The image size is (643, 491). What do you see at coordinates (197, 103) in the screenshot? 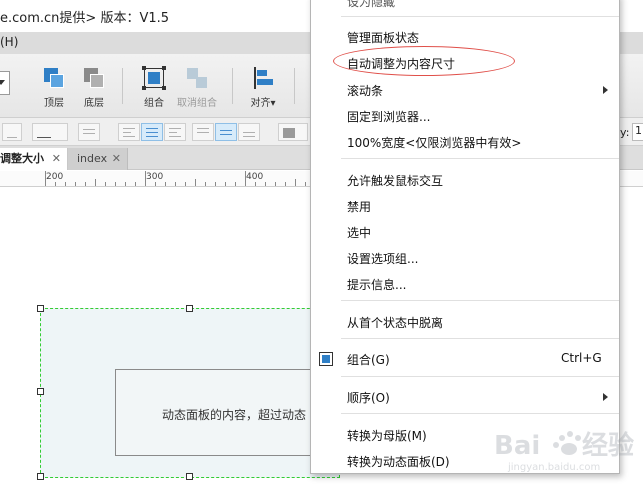
I see `ungroup-label: 取消组合` at bounding box center [197, 103].